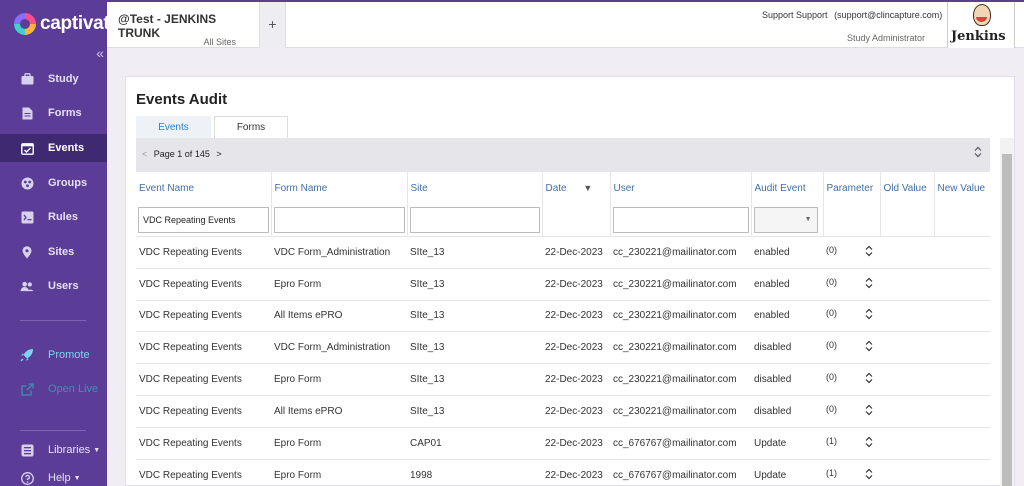 This screenshot has width=1024, height=486. What do you see at coordinates (474, 220) in the screenshot?
I see `site-filter` at bounding box center [474, 220].